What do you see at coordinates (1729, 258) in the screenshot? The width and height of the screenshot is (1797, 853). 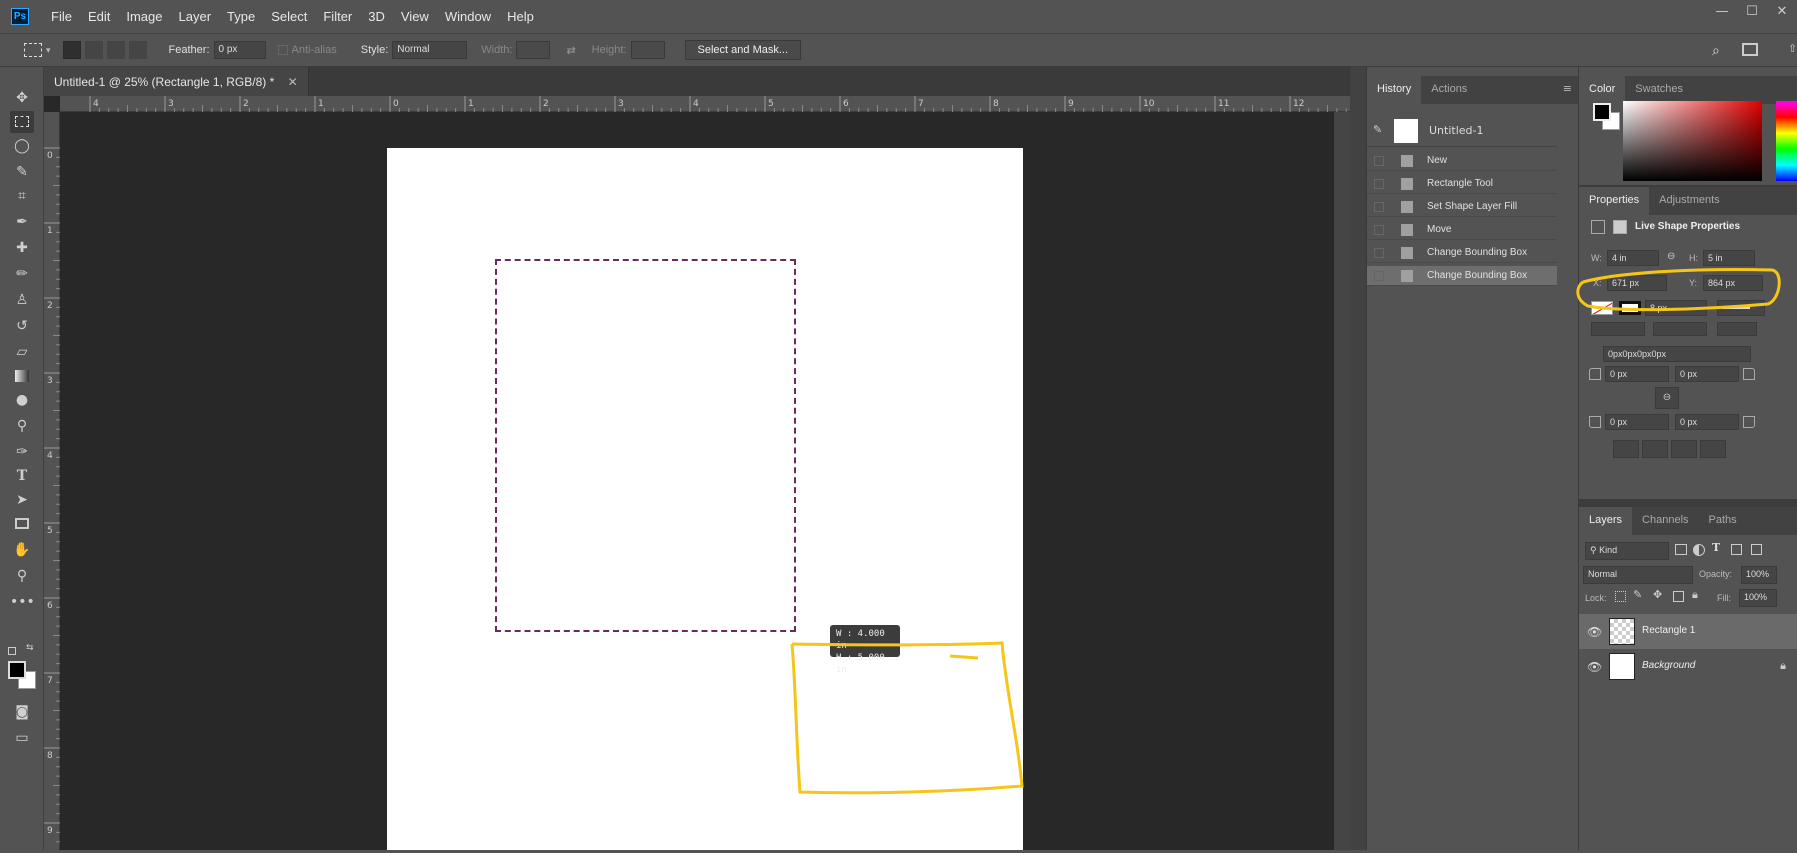 I see `height-field: 5 in` at bounding box center [1729, 258].